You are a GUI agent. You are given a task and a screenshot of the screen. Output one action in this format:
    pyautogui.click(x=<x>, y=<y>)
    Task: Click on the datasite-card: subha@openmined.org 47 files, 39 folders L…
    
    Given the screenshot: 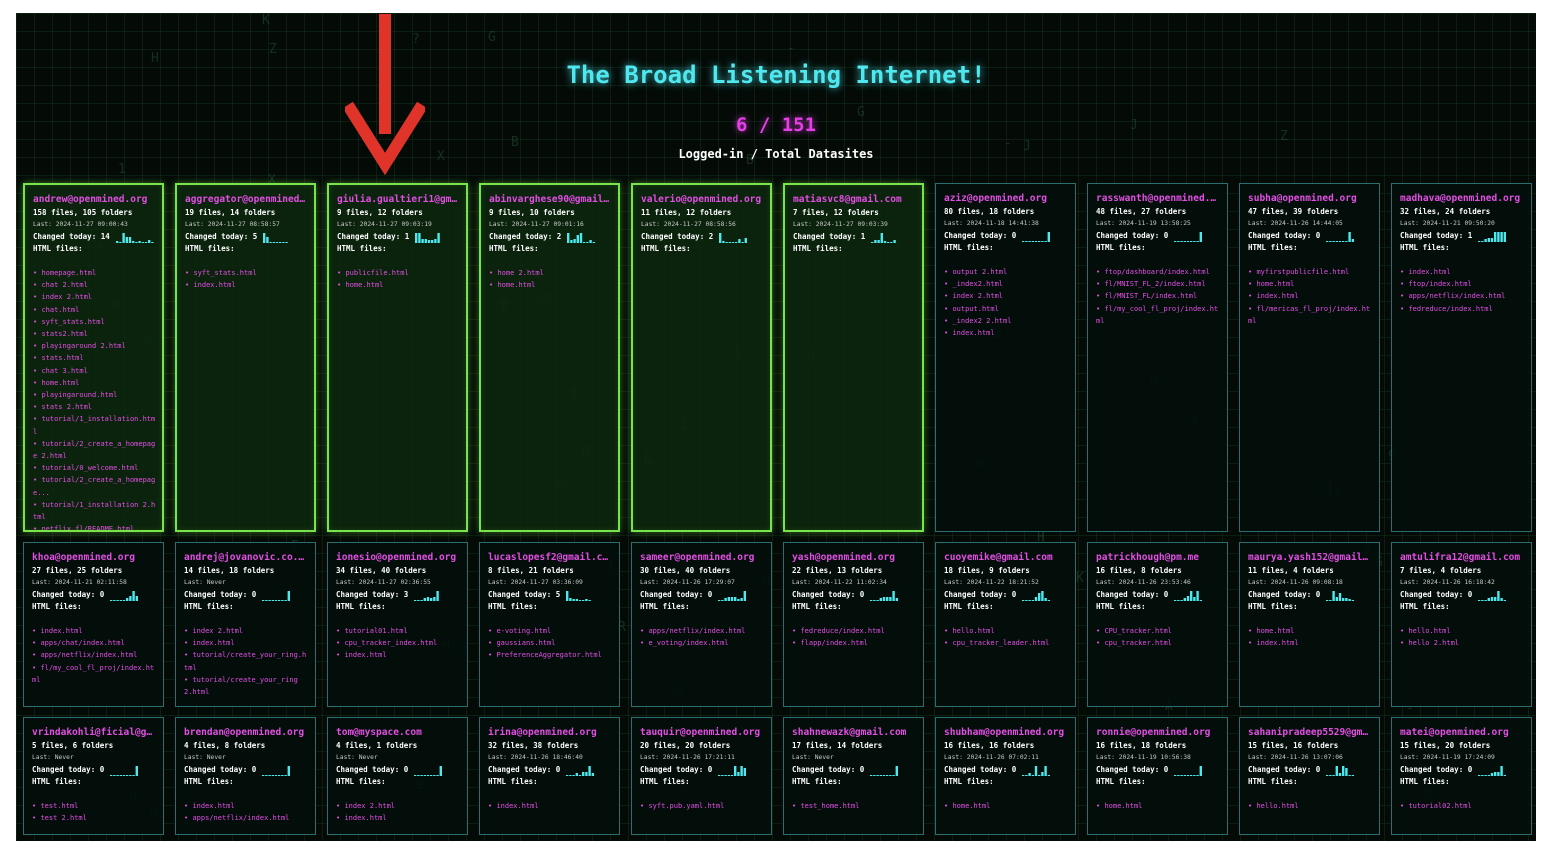 What is the action you would take?
    pyautogui.click(x=1309, y=357)
    